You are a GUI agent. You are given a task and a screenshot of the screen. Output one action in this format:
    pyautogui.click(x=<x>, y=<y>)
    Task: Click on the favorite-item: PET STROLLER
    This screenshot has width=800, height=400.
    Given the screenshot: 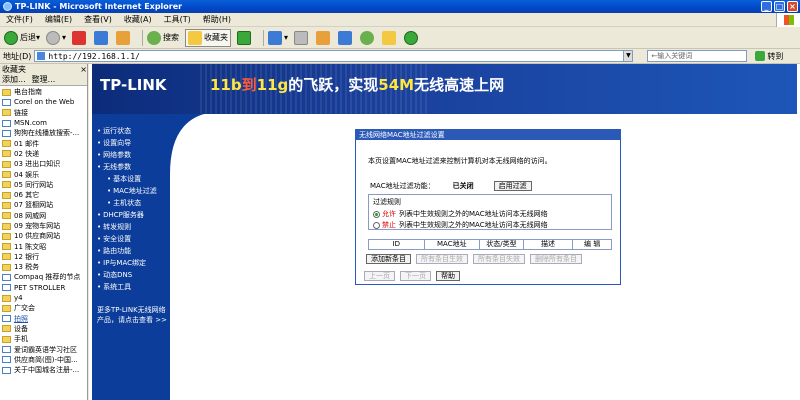 What is the action you would take?
    pyautogui.click(x=43, y=288)
    